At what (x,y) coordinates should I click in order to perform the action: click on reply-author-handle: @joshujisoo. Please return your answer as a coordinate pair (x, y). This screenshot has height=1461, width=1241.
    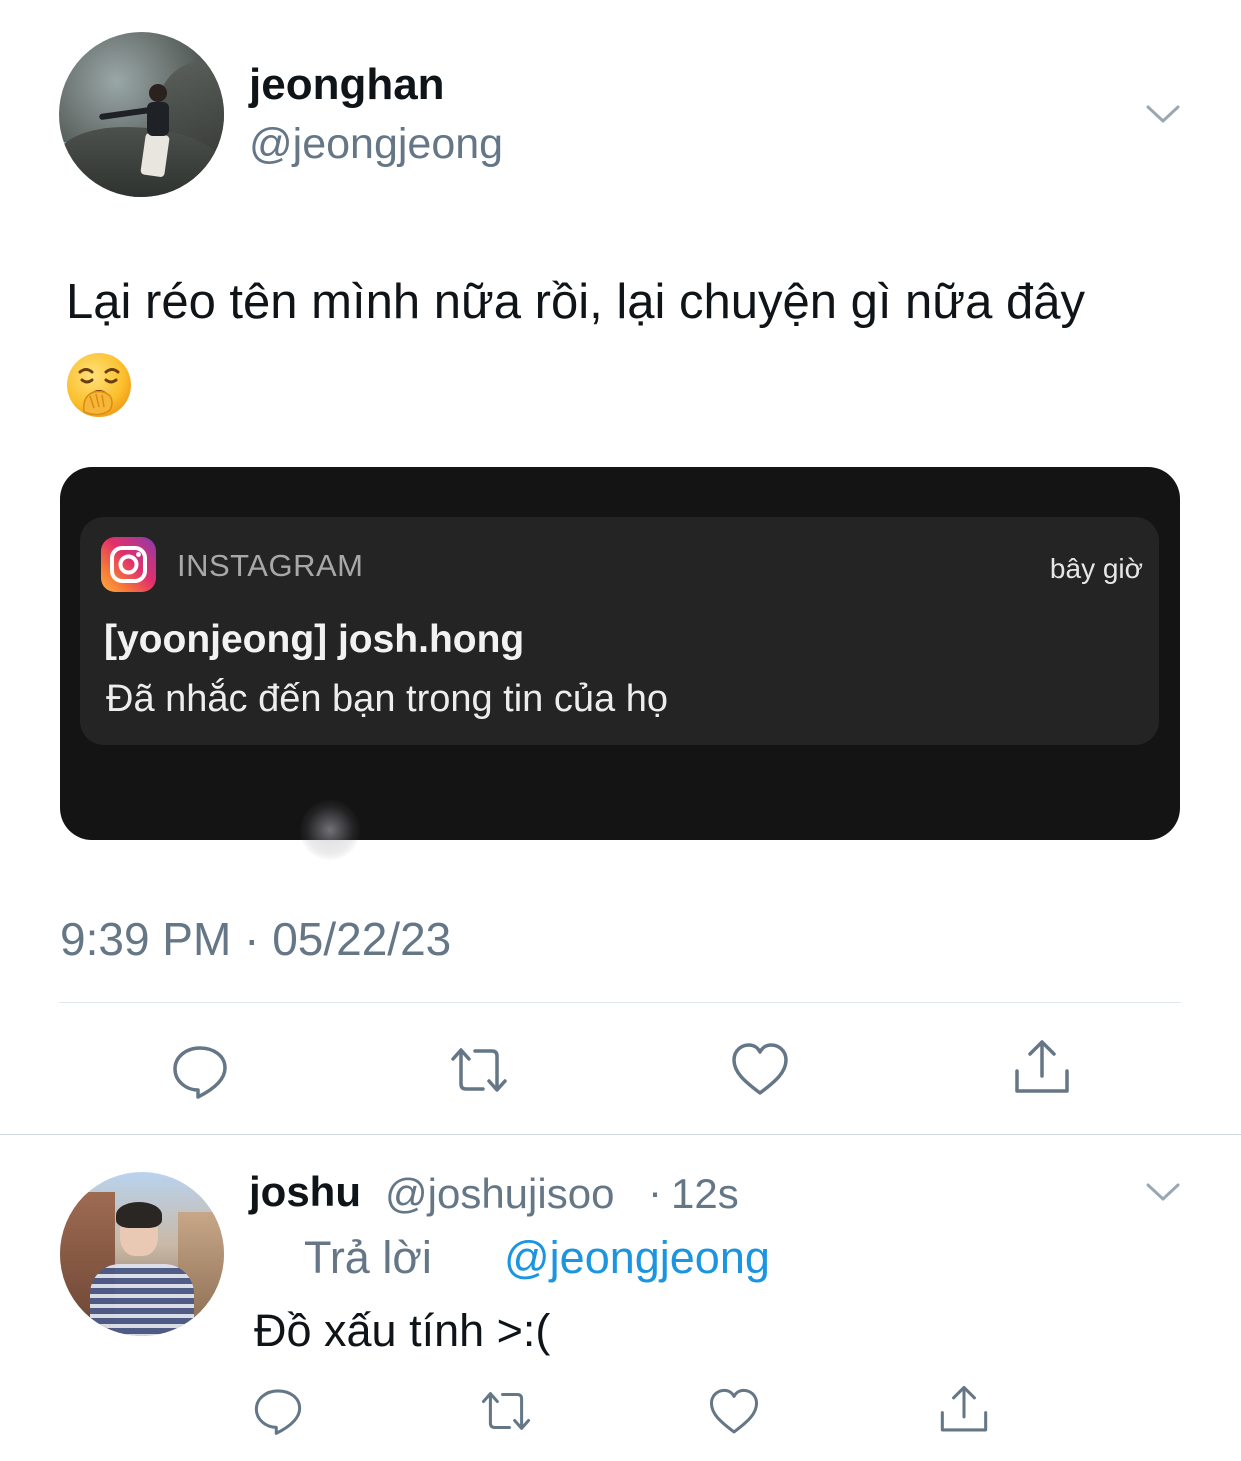
    Looking at the image, I should click on (499, 1194).